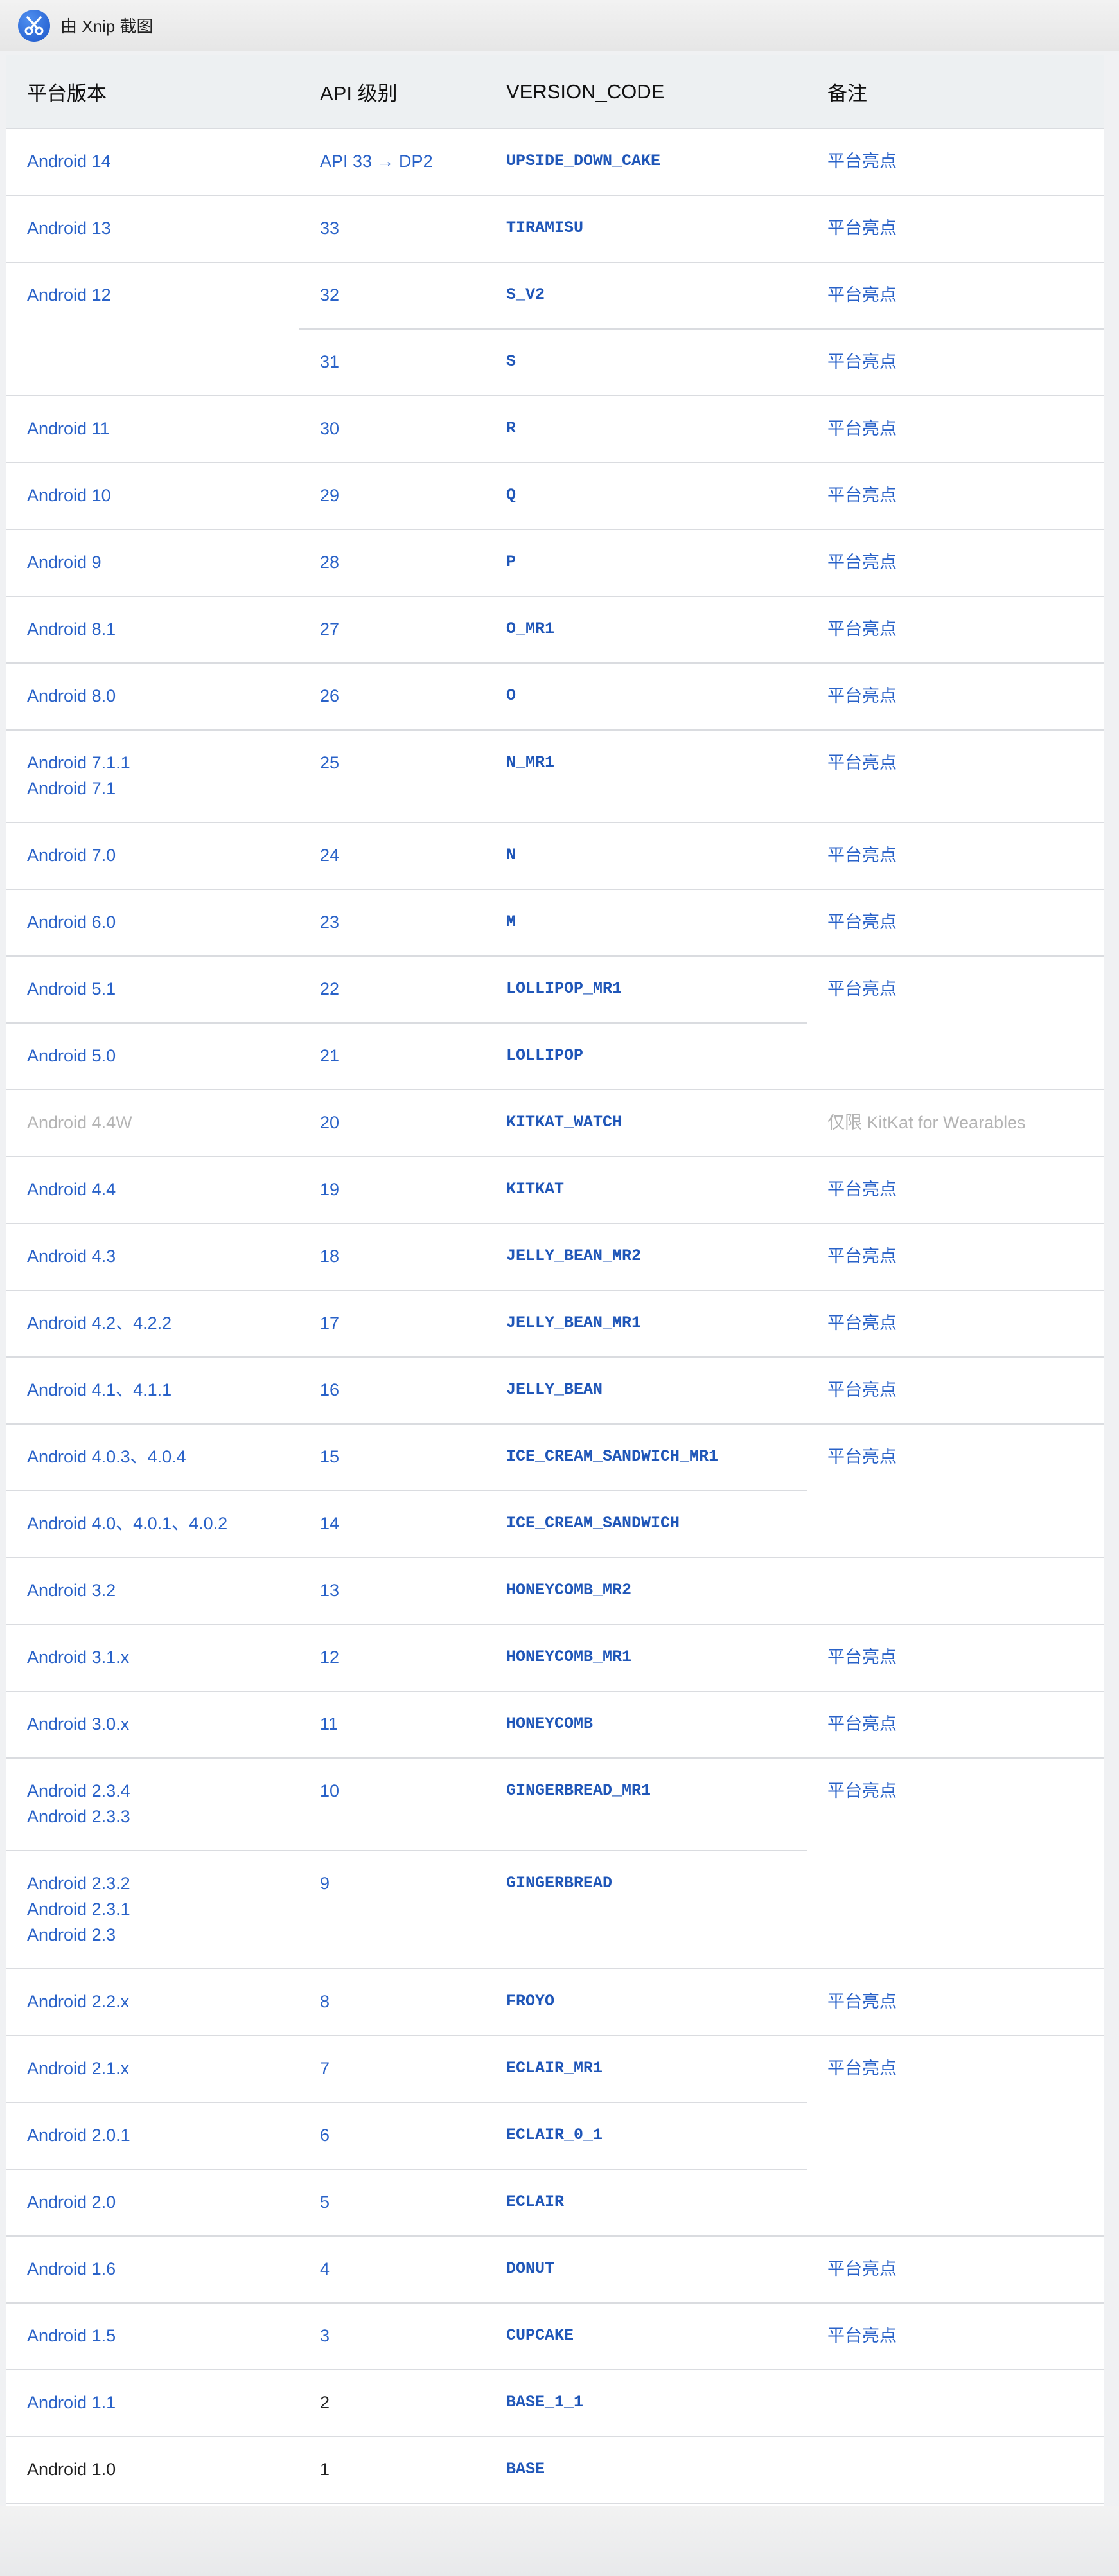 The height and width of the screenshot is (2576, 1119). Describe the element at coordinates (646, 229) in the screenshot. I see `cell-version-code: TIRAMISU` at that location.